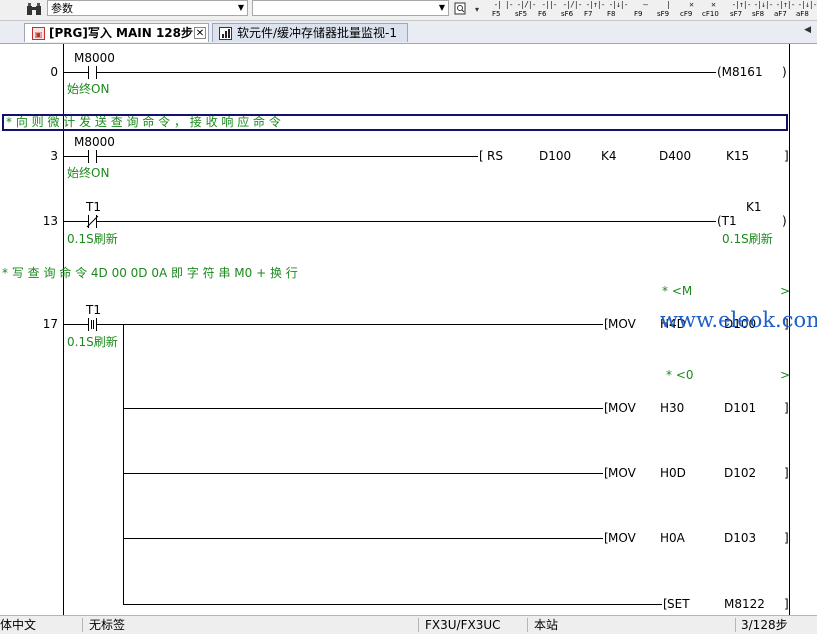  I want to click on coil-constant: K1, so click(754, 207).